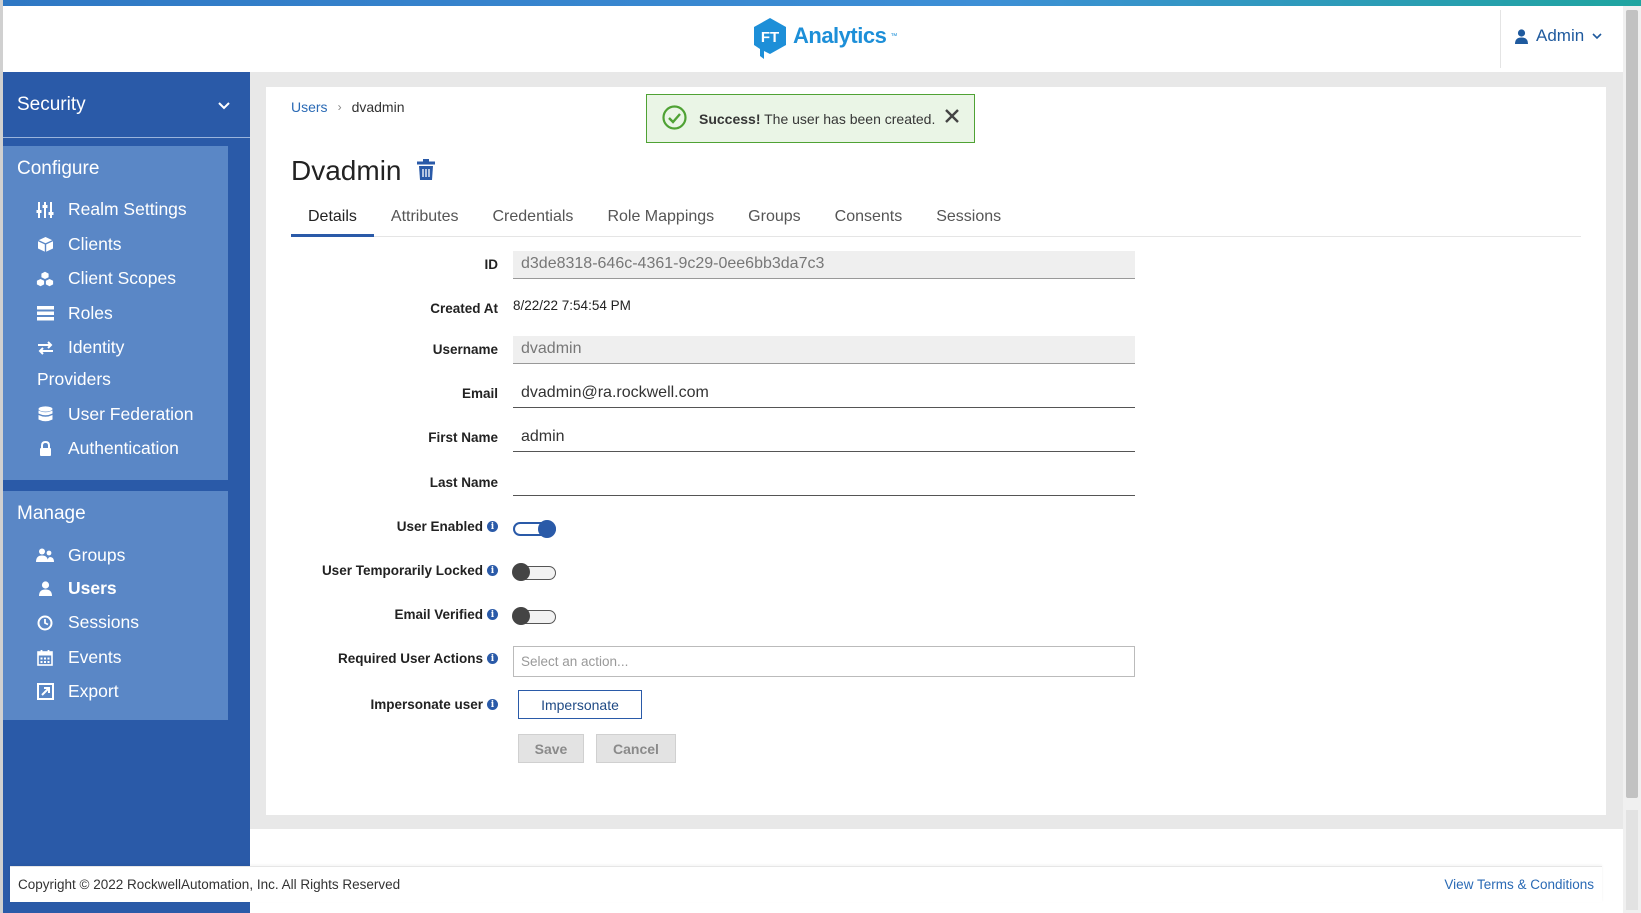 This screenshot has height=913, width=1641. I want to click on sidebar-item-label: Sessions, so click(104, 622).